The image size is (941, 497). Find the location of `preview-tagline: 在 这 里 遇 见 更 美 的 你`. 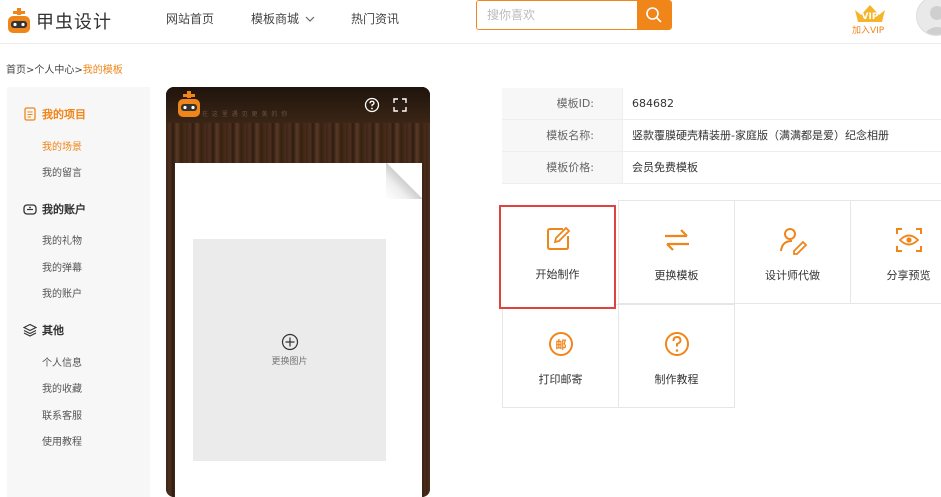

preview-tagline: 在 这 里 遇 见 更 美 的 你 is located at coordinates (245, 114).